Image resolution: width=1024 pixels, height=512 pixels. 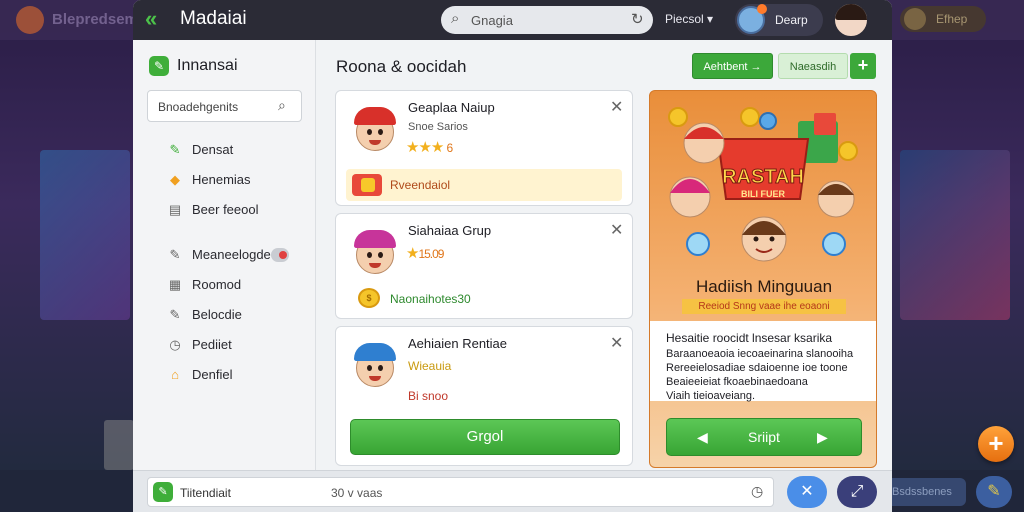 I want to click on banner-description-line: Beaieeieiat fkoaebinaedoana, so click(x=737, y=382).